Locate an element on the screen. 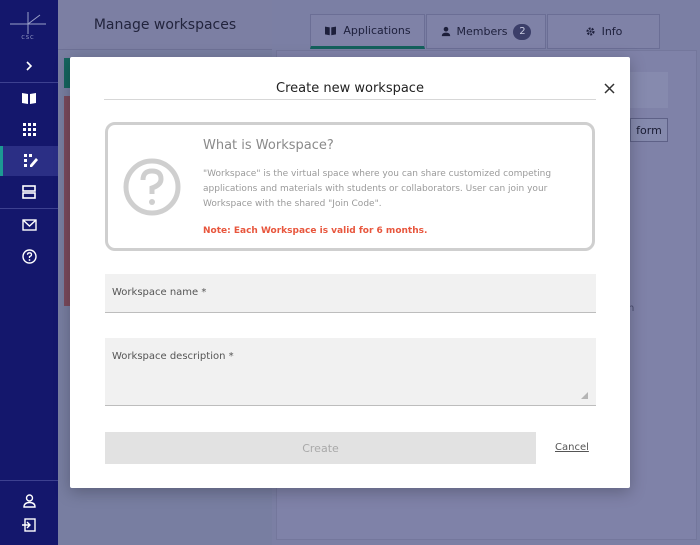 Image resolution: width=700 pixels, height=545 pixels. sidebar-item-applications is located at coordinates (29, 98).